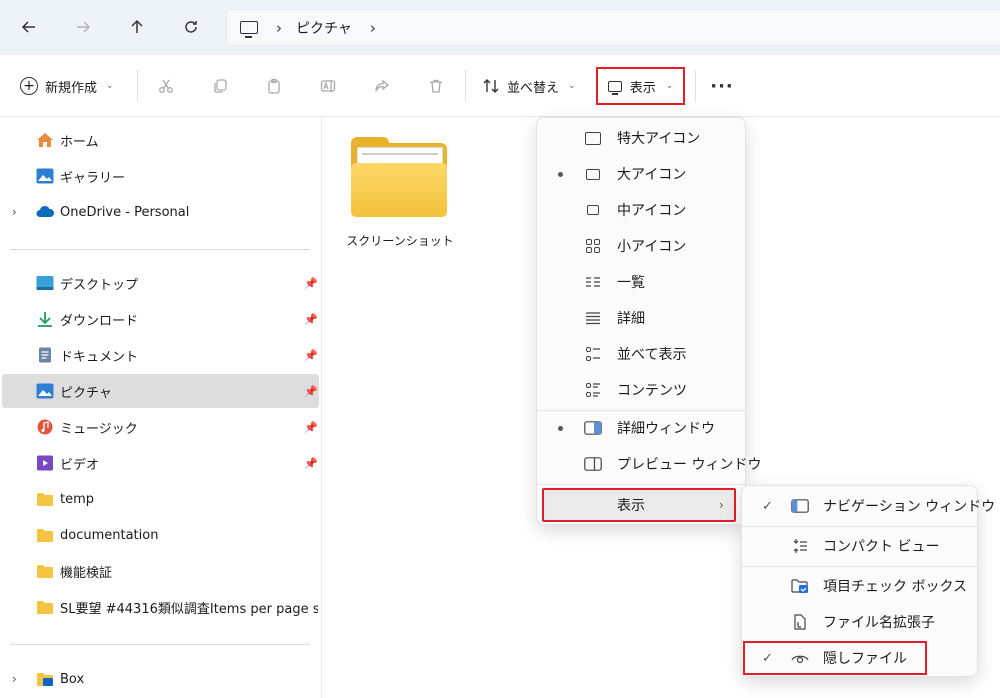  Describe the element at coordinates (45, 319) in the screenshot. I see `download-icon` at that location.